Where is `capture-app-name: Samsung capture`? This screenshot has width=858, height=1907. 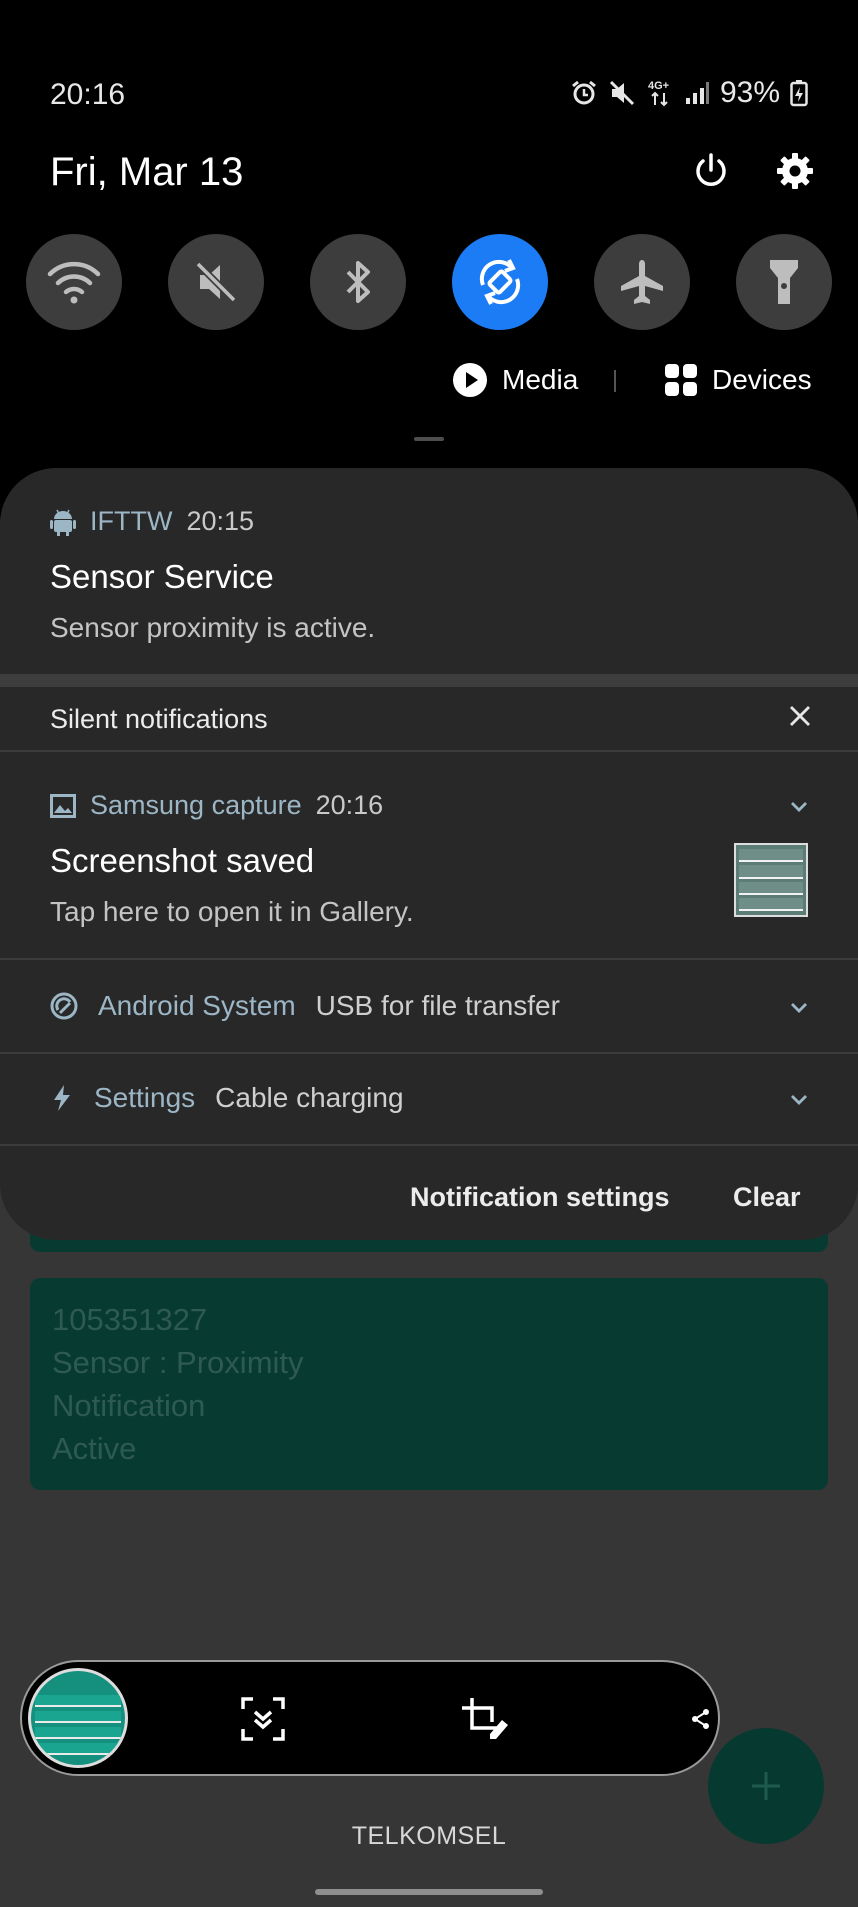
capture-app-name: Samsung capture is located at coordinates (196, 805).